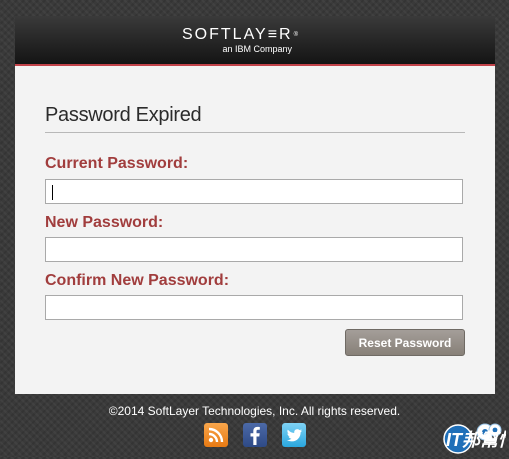 Image resolution: width=509 pixels, height=459 pixels. Describe the element at coordinates (137, 280) in the screenshot. I see `confirm-password-label: Confirm New Password:` at that location.